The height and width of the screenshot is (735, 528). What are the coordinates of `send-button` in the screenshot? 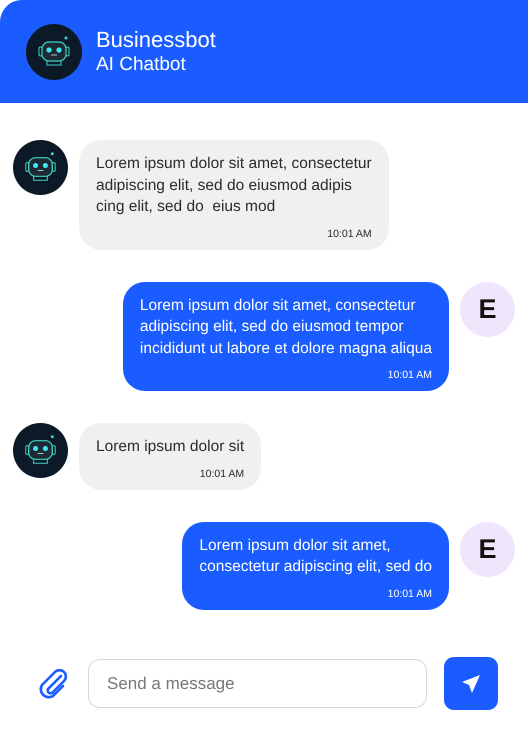 It's located at (471, 683).